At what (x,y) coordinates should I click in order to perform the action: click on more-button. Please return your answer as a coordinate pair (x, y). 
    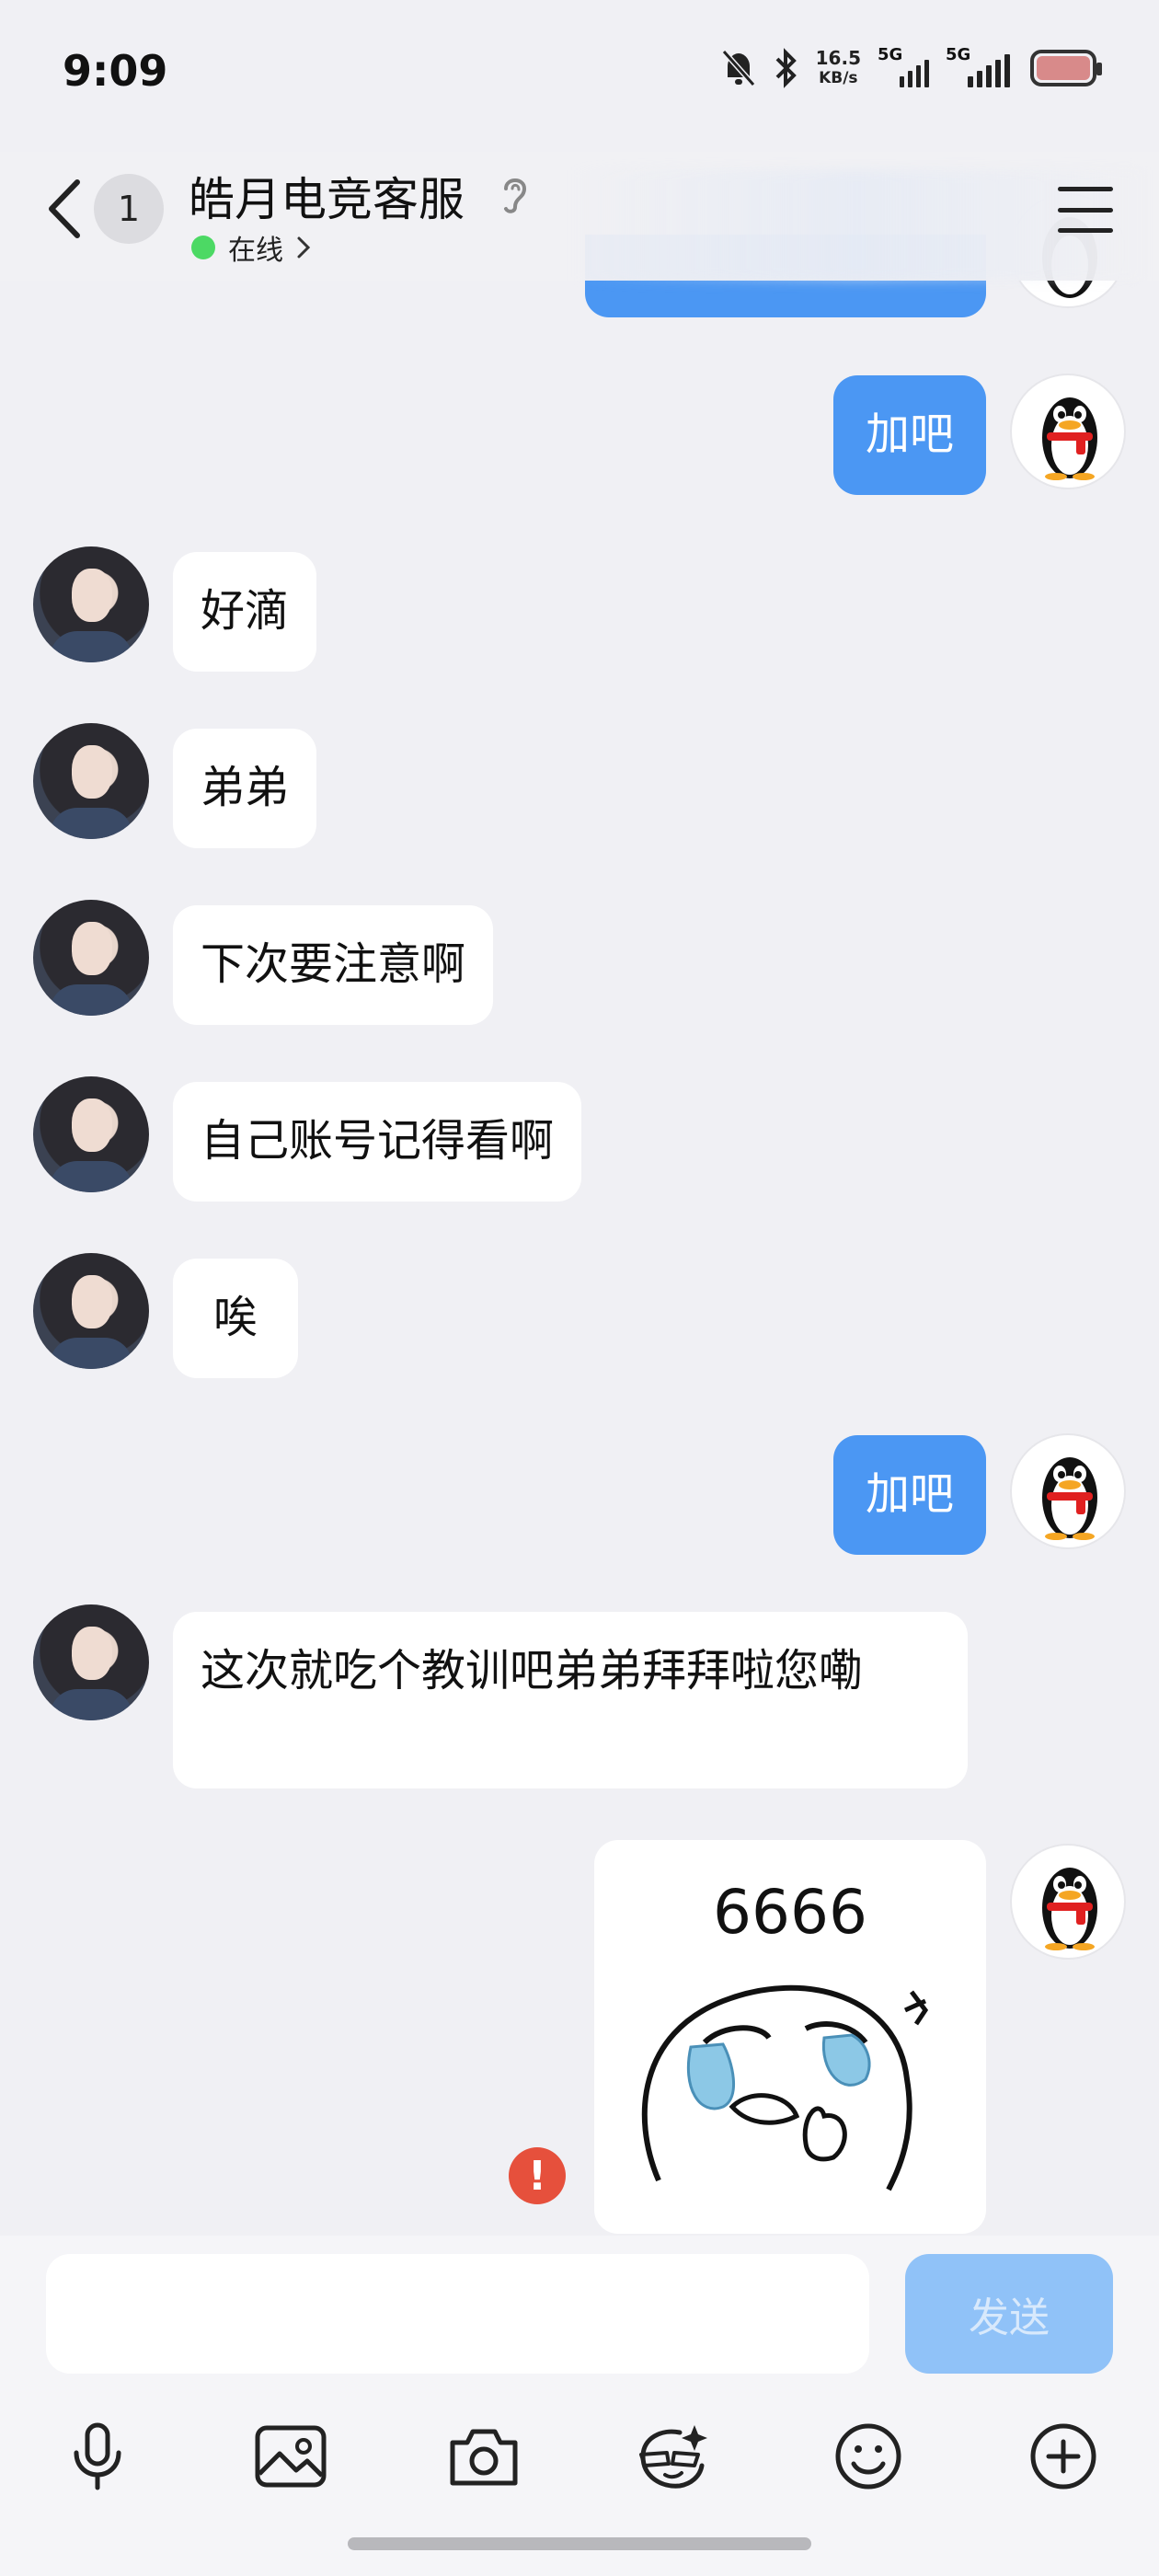
    Looking at the image, I should click on (1063, 2456).